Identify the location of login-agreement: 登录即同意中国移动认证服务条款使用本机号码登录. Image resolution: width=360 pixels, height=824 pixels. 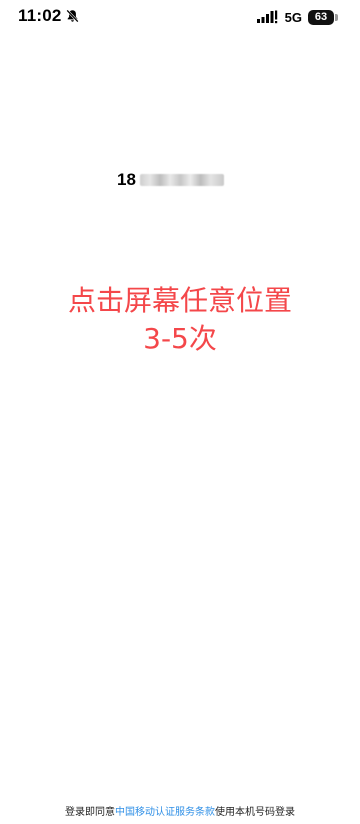
(180, 813).